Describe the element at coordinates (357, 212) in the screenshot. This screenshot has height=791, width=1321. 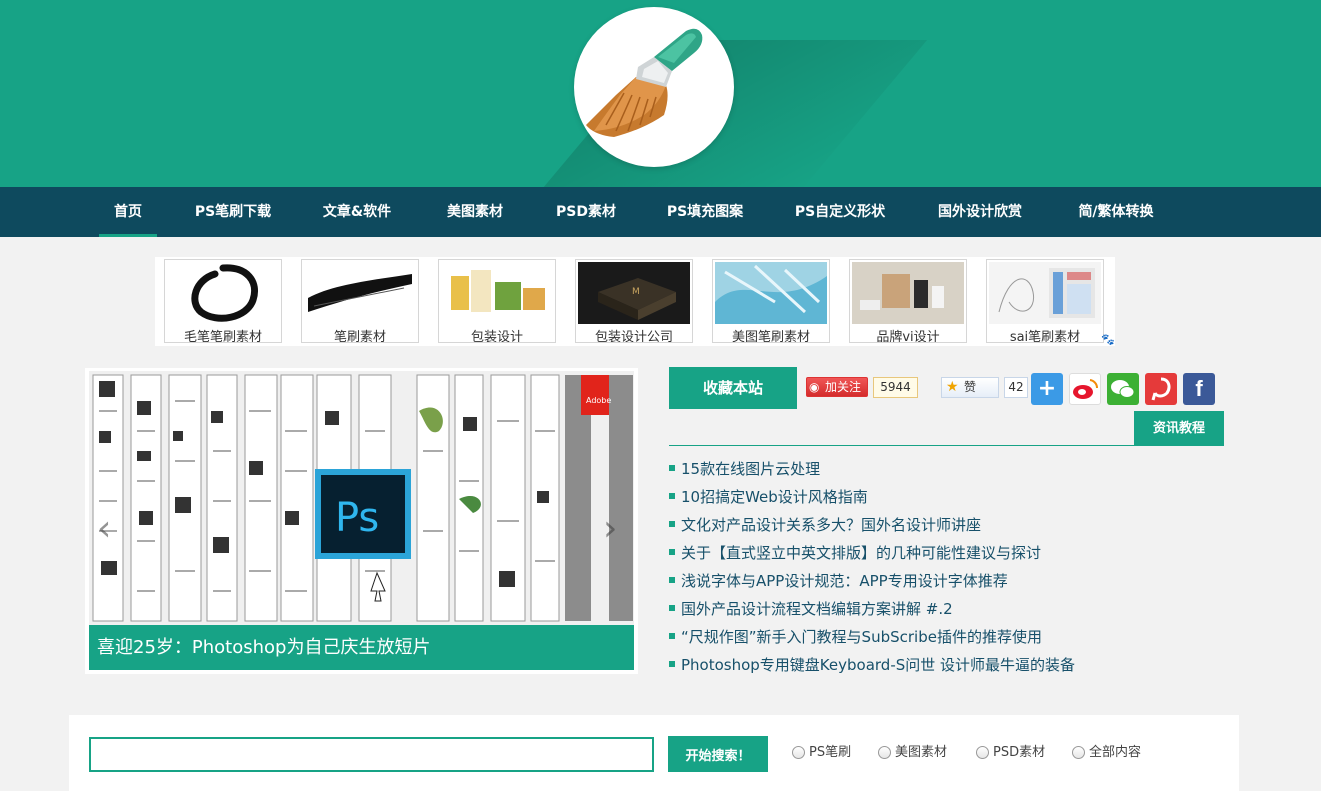
I see `nav-item-articles: 文章&软件` at that location.